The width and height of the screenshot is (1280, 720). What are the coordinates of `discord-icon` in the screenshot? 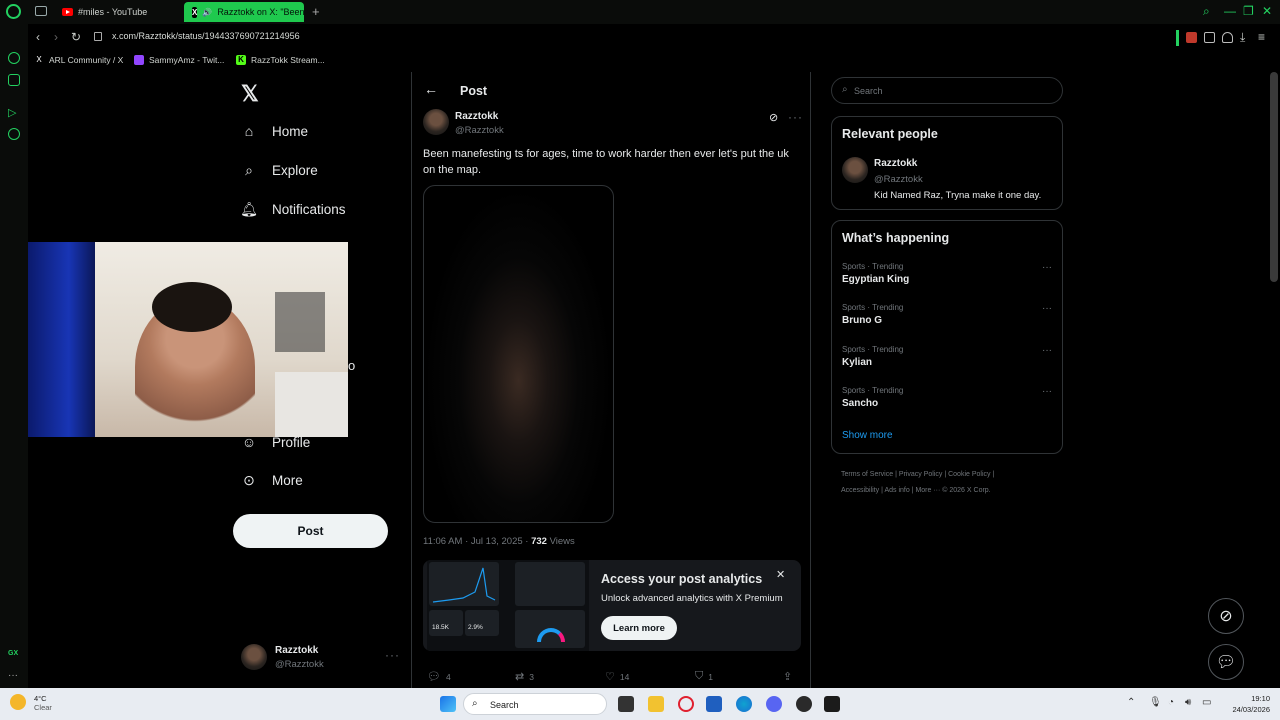 It's located at (774, 704).